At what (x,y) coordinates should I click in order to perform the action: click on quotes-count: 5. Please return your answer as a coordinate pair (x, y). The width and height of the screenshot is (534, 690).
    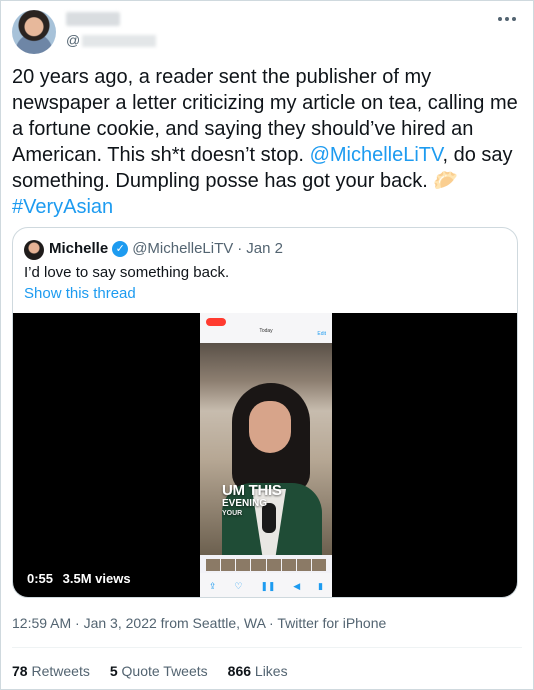
    Looking at the image, I should click on (113, 671).